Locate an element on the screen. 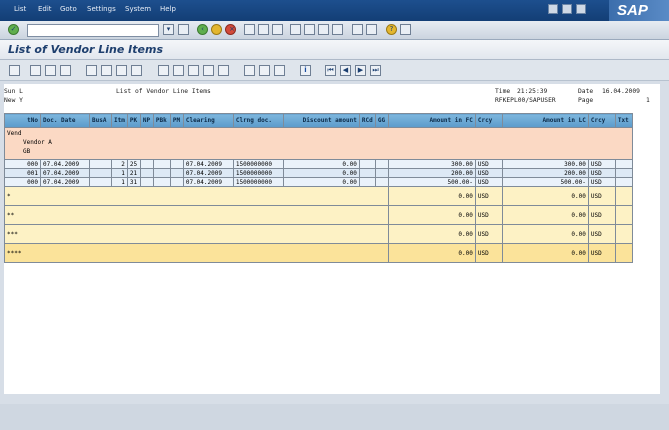  subtotal-icon is located at coordinates (136, 70).